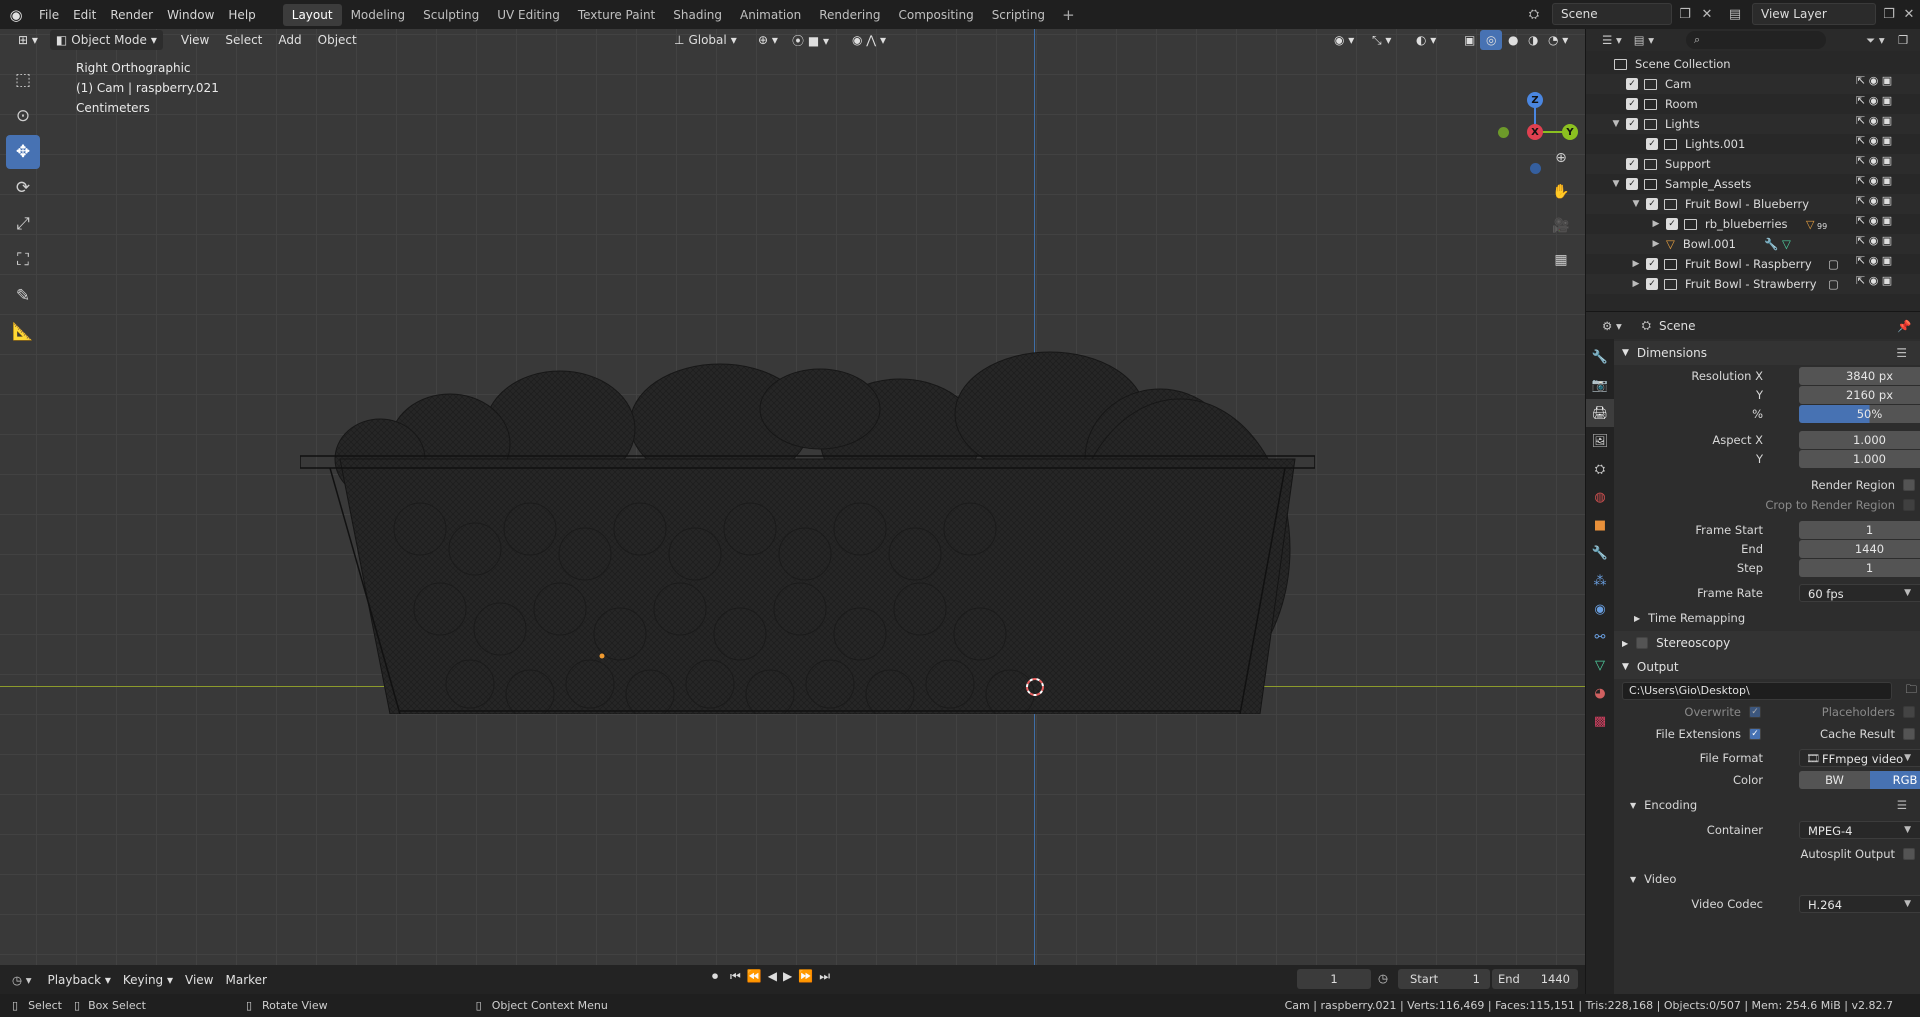  I want to click on prev-keyframe-icon: ⏪, so click(754, 976).